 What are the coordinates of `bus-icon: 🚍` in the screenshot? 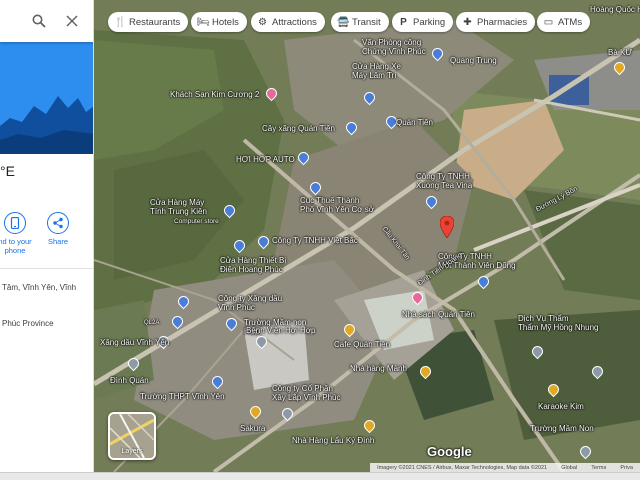 It's located at (343, 22).